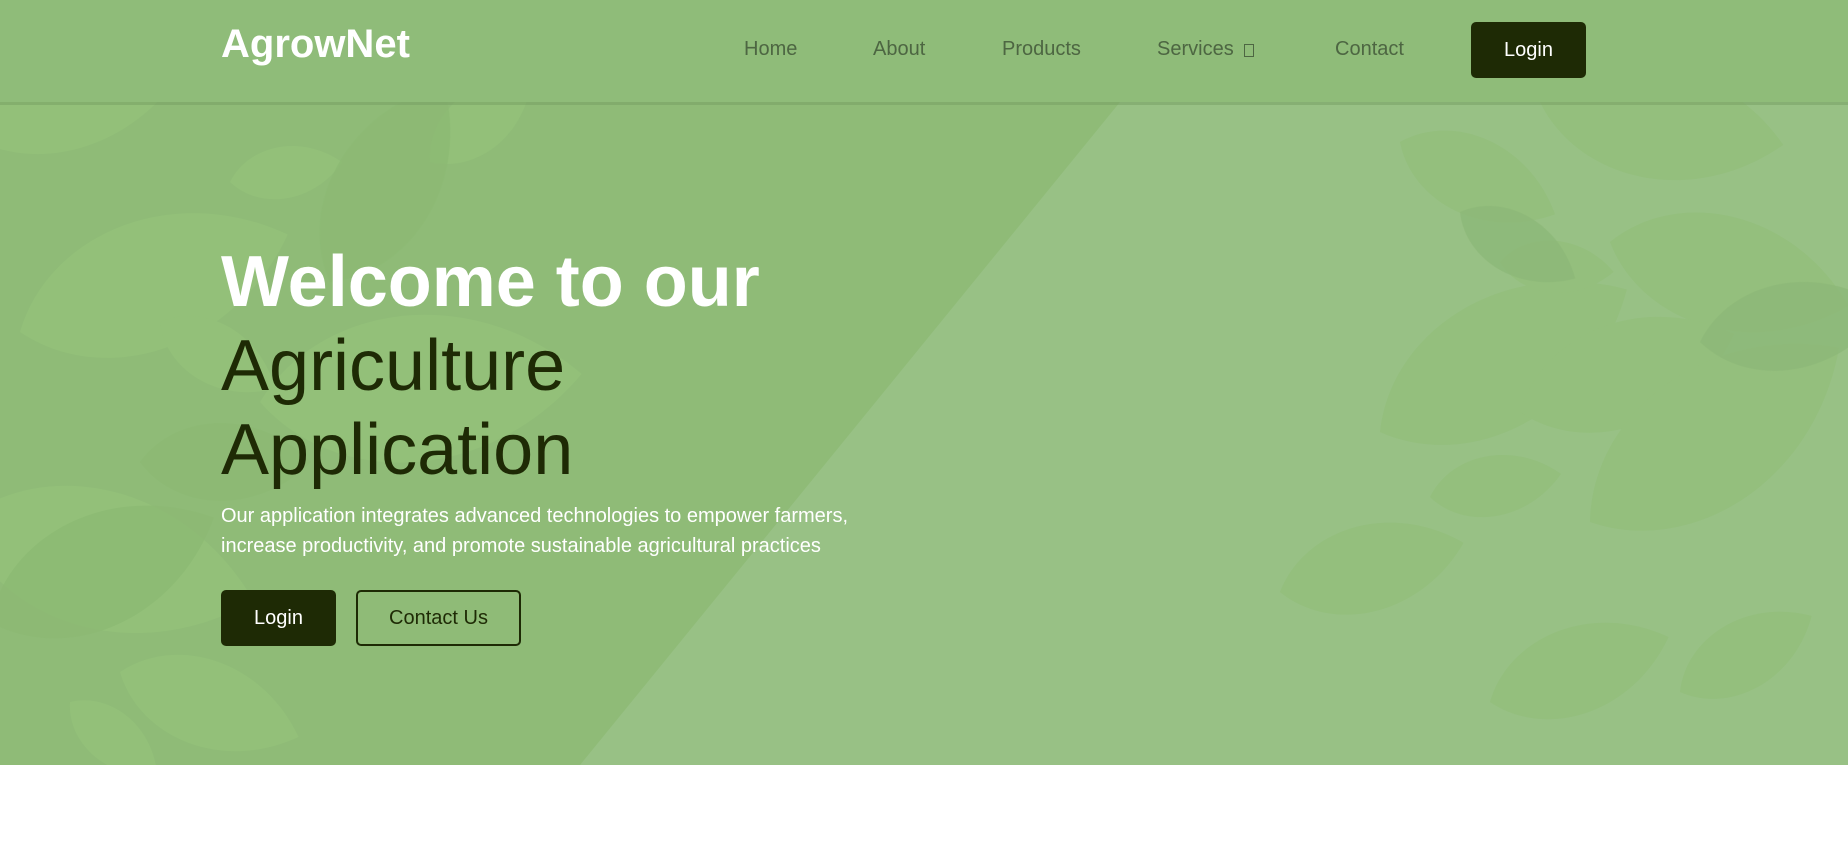 The height and width of the screenshot is (861, 1848). What do you see at coordinates (899, 49) in the screenshot?
I see `nav-about-link: About` at bounding box center [899, 49].